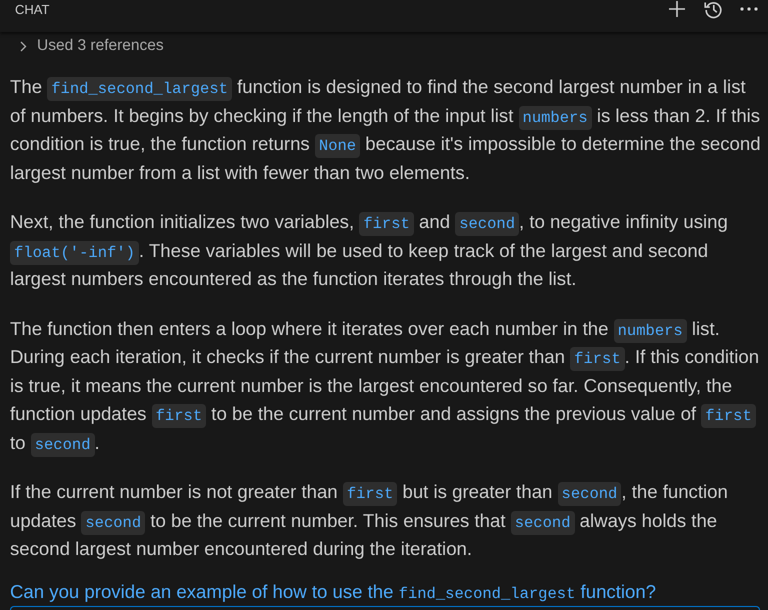  What do you see at coordinates (92, 46) in the screenshot?
I see `references-toggle: Used 3 references` at bounding box center [92, 46].